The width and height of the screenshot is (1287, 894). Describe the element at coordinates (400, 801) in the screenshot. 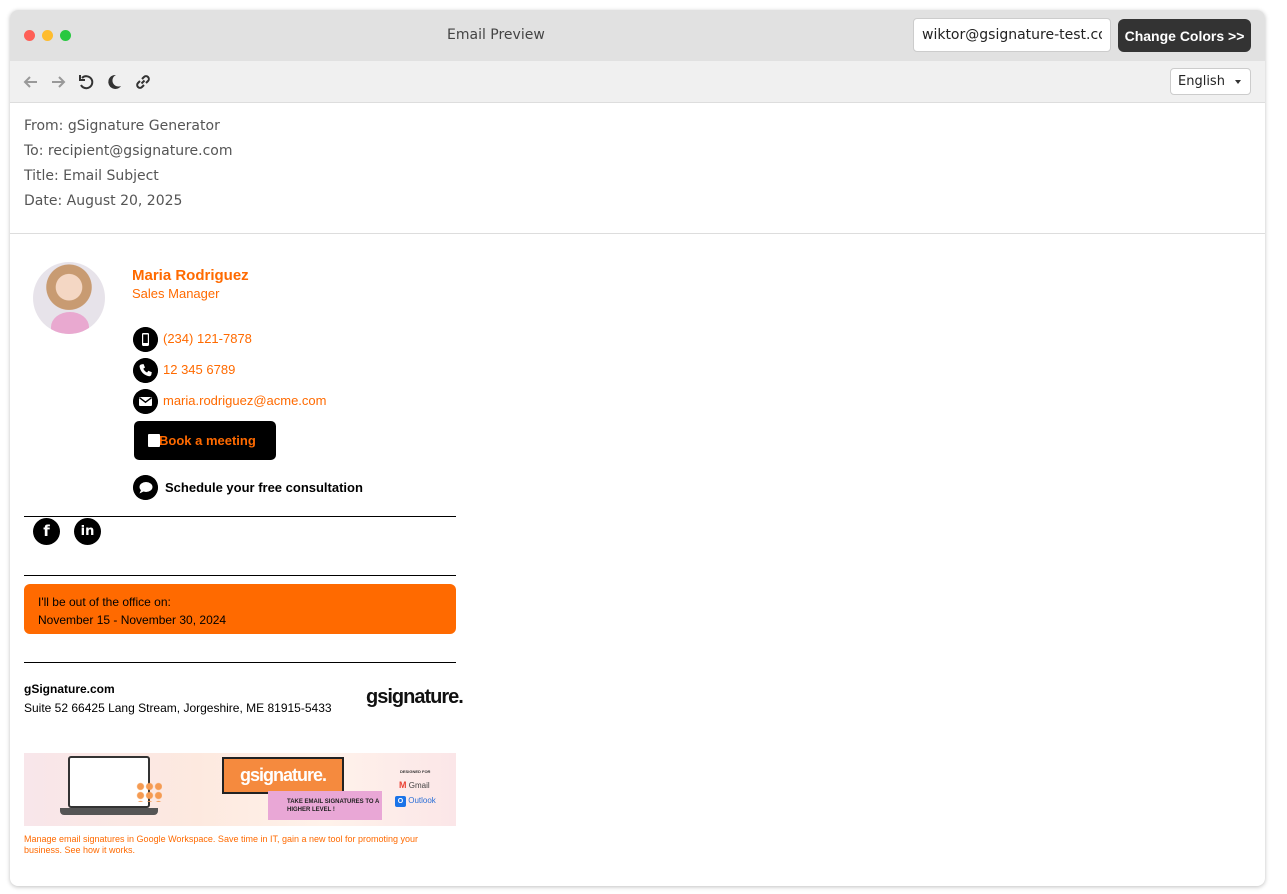

I see `outlook-icon: O` at that location.